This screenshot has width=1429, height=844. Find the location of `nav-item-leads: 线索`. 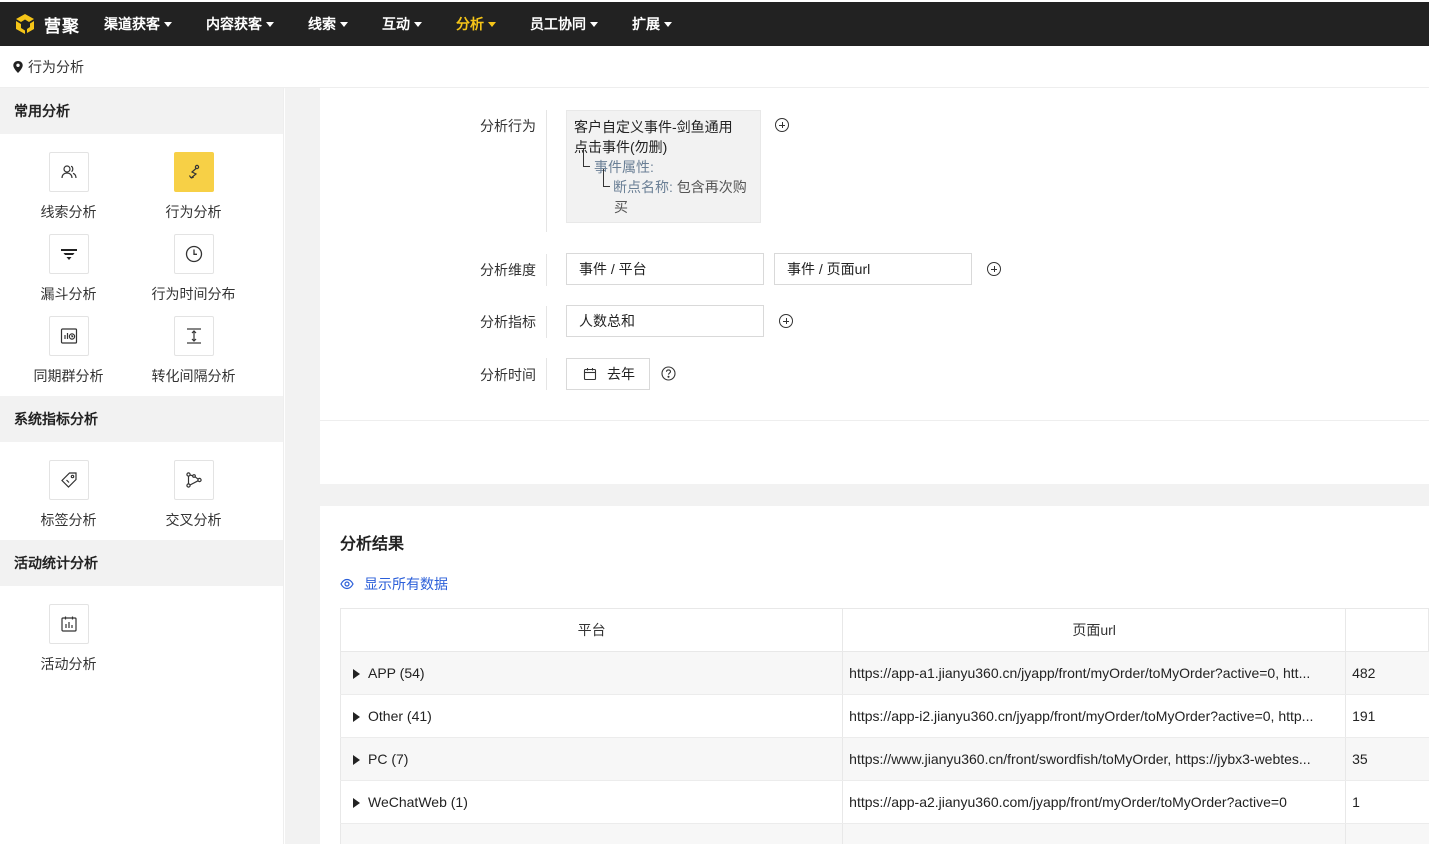

nav-item-leads: 线索 is located at coordinates (328, 24).